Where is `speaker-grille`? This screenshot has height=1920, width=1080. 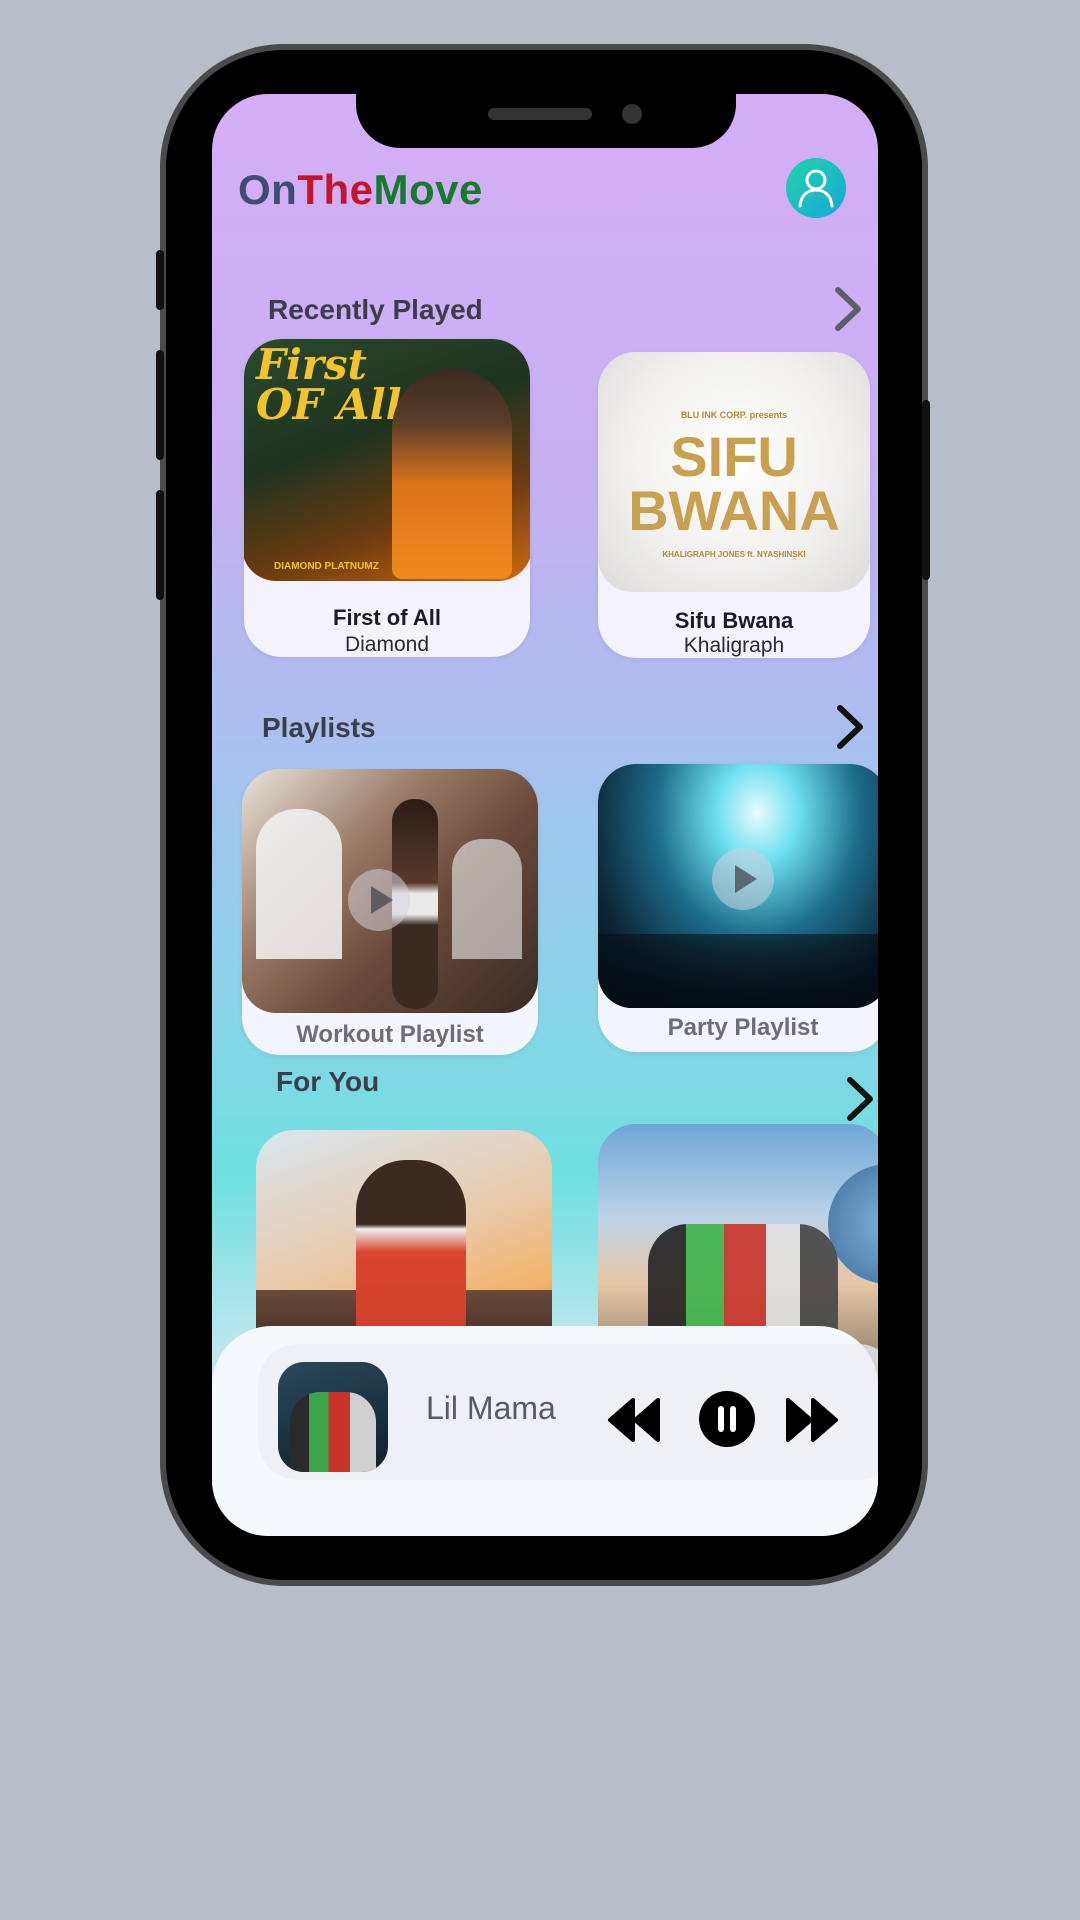 speaker-grille is located at coordinates (540, 114).